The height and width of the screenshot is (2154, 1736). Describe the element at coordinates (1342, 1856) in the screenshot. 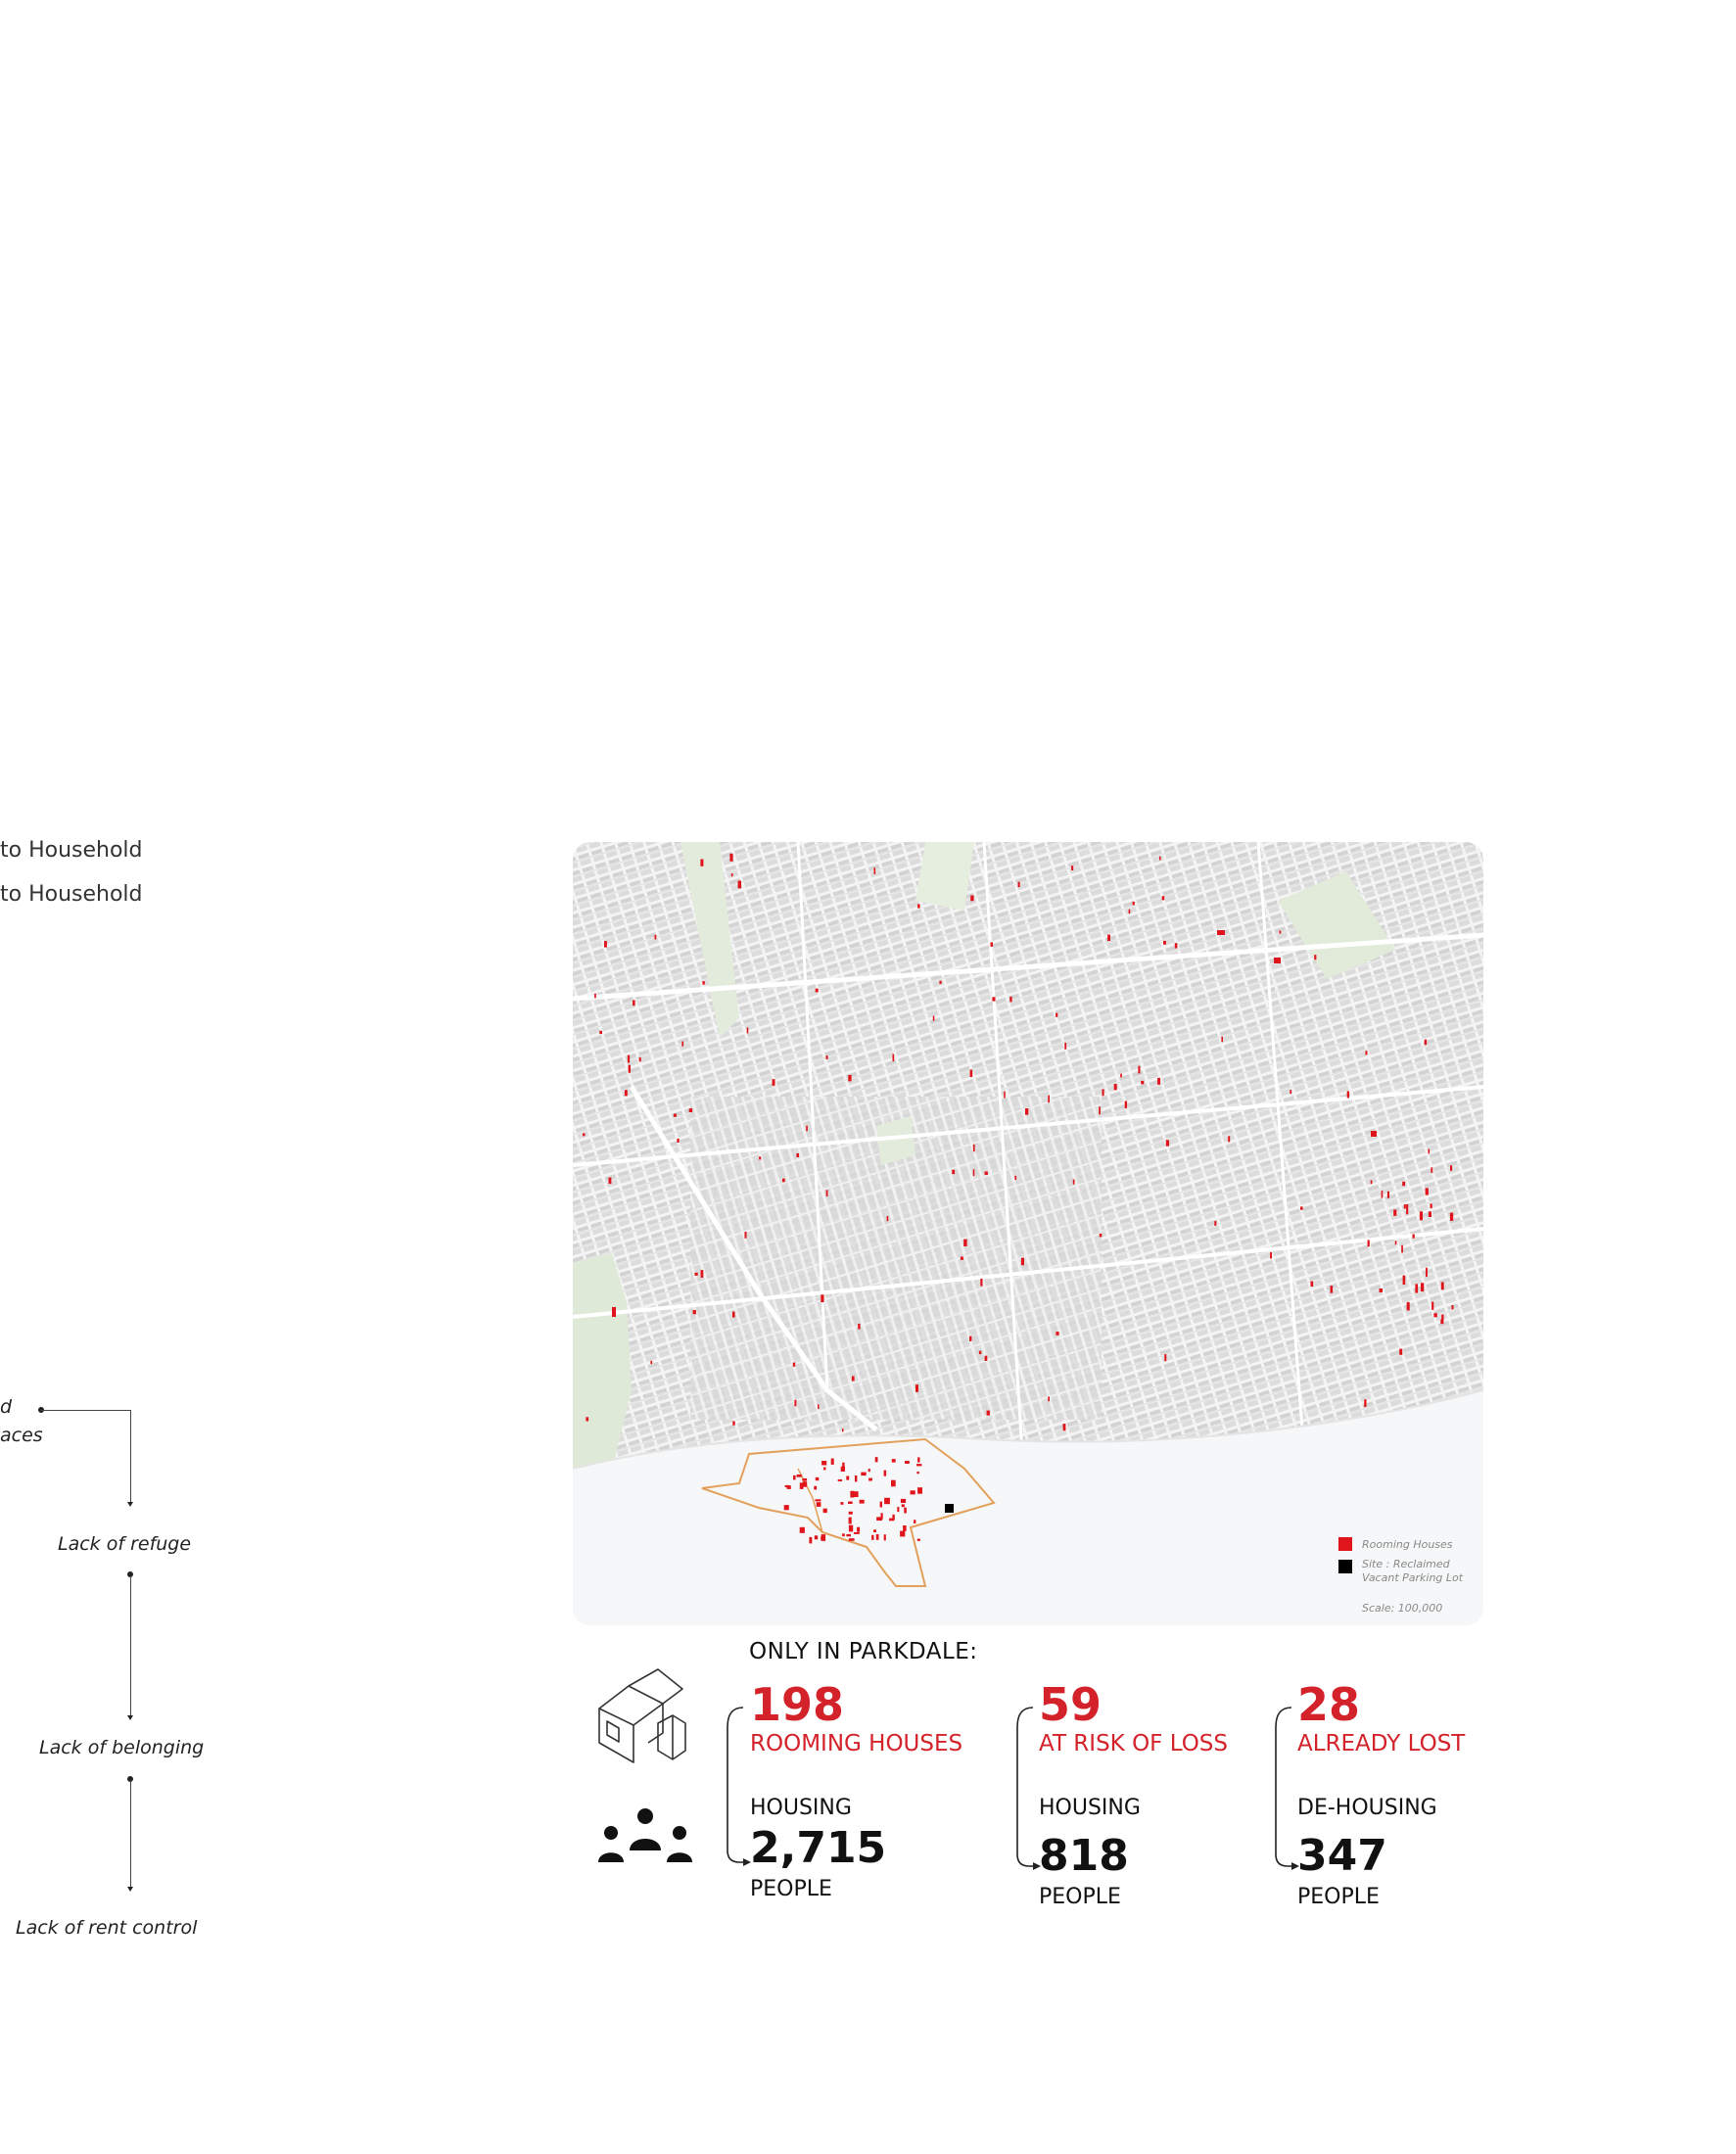

I see `stat-people: 347` at that location.